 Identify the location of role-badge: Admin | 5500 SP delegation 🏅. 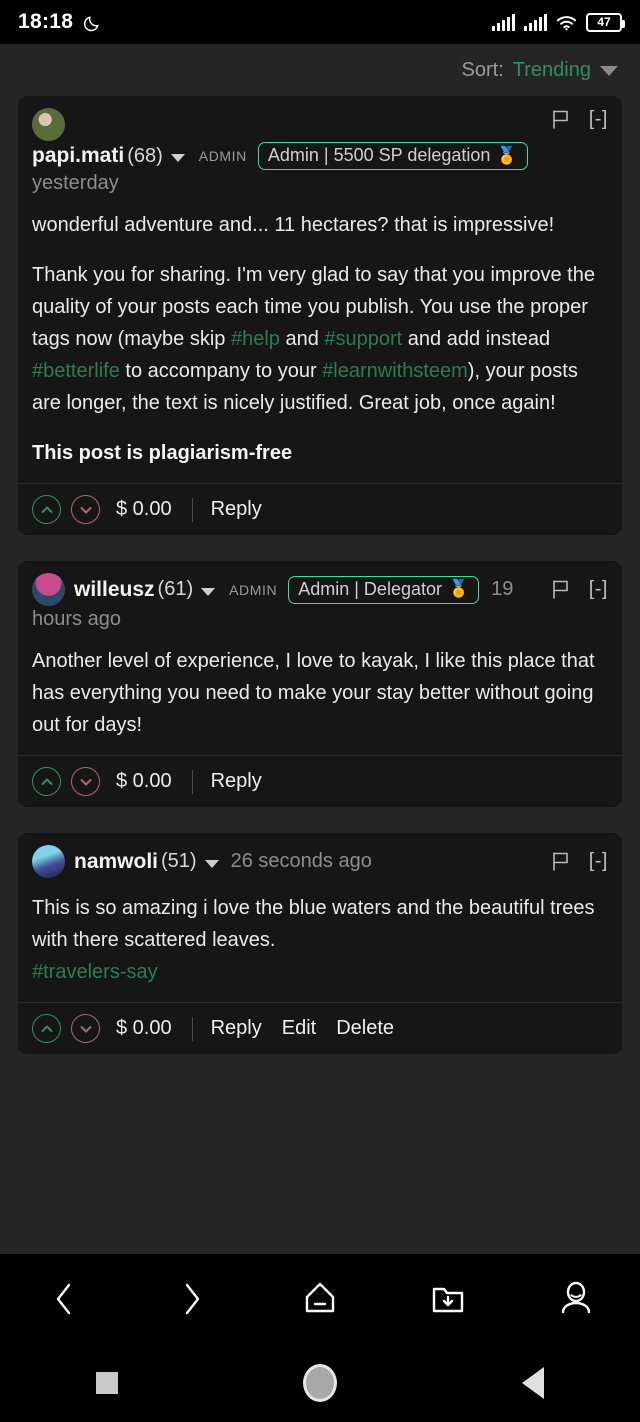
(392, 156).